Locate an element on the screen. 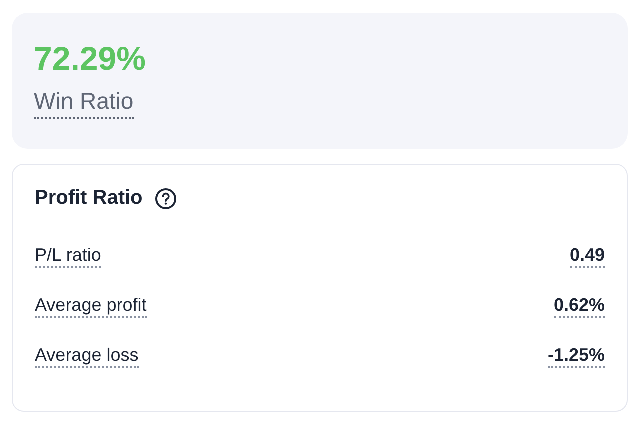 The width and height of the screenshot is (640, 425). win-ratio-value: 72.29% is located at coordinates (90, 59).